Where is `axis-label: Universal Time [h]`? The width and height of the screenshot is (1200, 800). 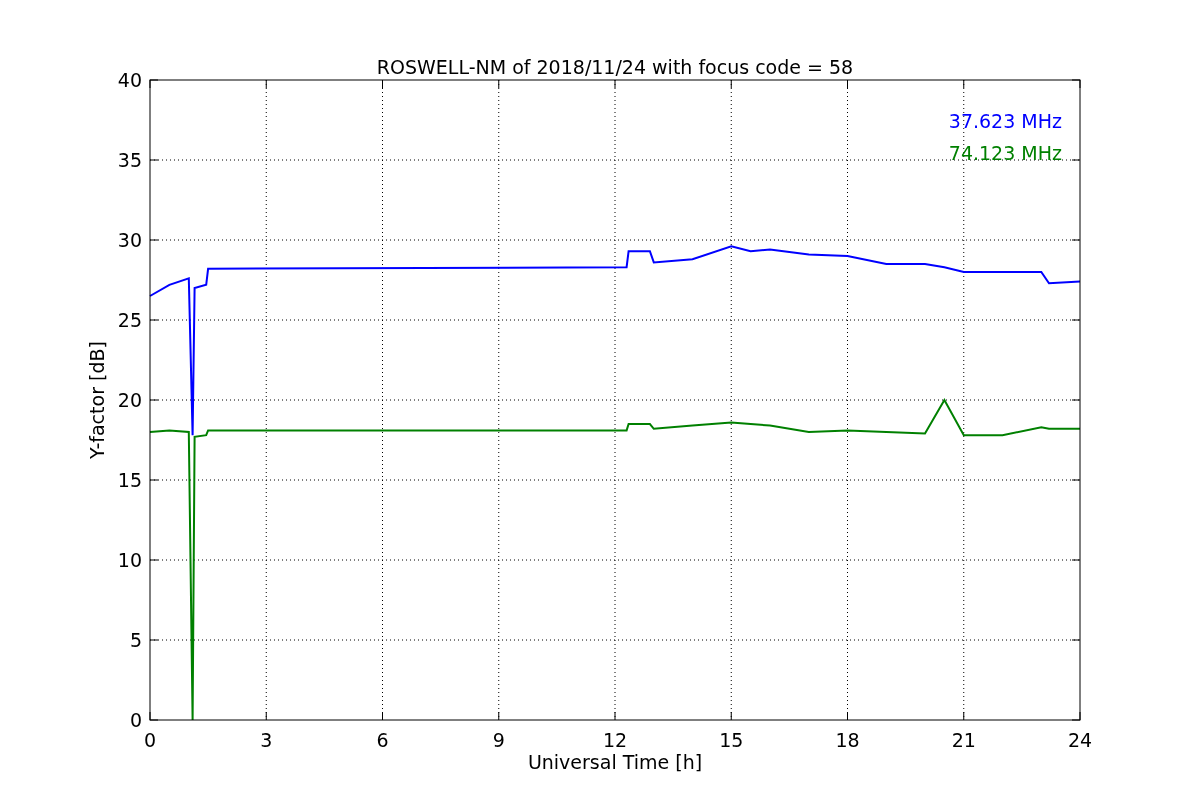 axis-label: Universal Time [h] is located at coordinates (615, 762).